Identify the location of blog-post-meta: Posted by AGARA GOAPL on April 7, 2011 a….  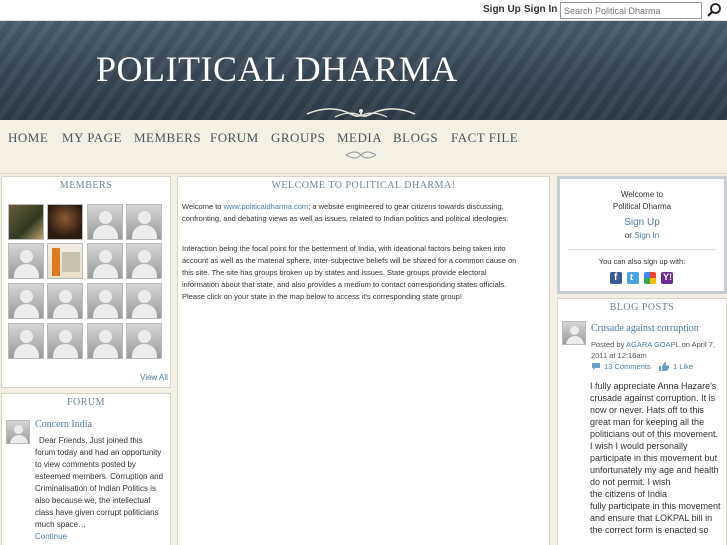
(659, 350).